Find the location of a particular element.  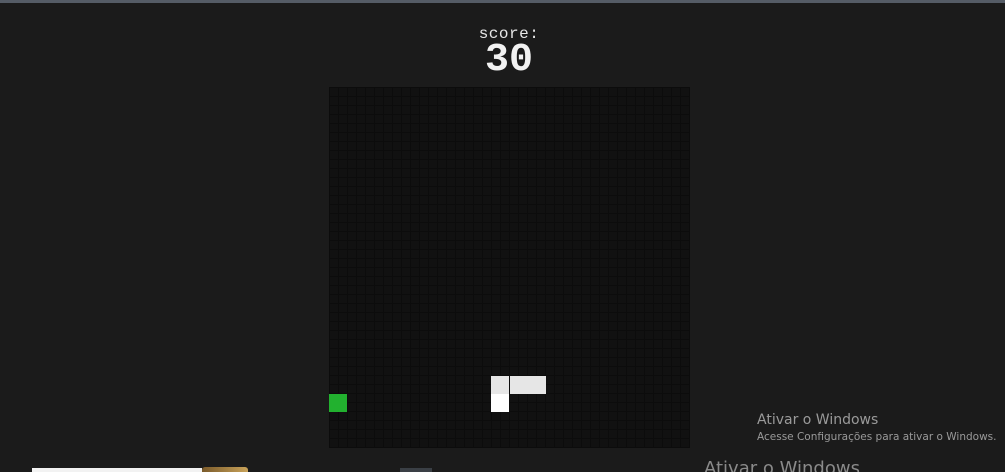

food-pellet is located at coordinates (338, 402).